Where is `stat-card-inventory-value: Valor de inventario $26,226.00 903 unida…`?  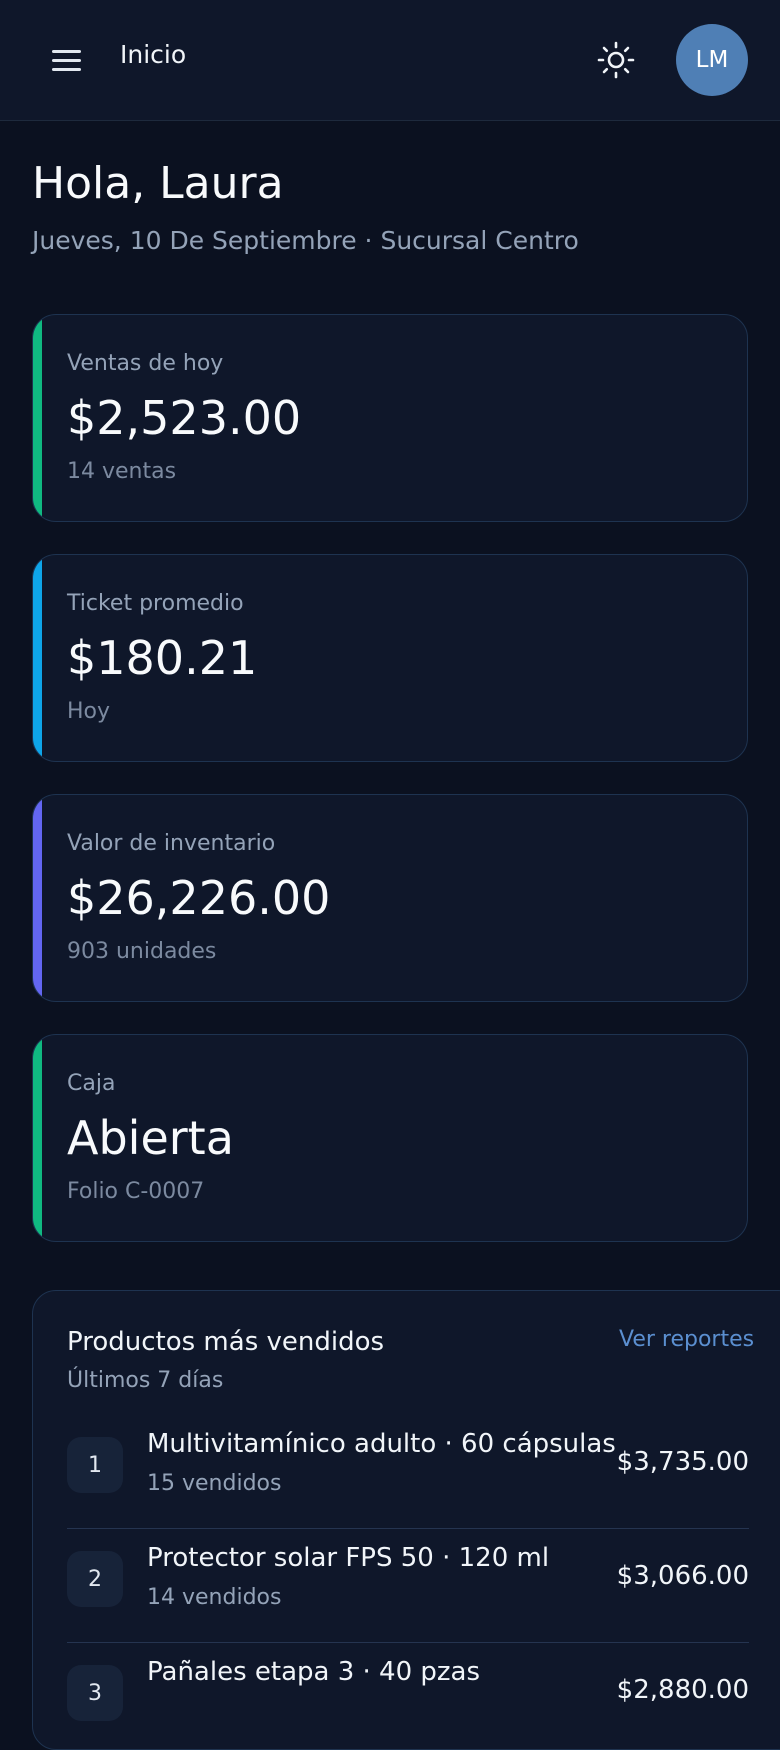 stat-card-inventory-value: Valor de inventario $26,226.00 903 unida… is located at coordinates (390, 898).